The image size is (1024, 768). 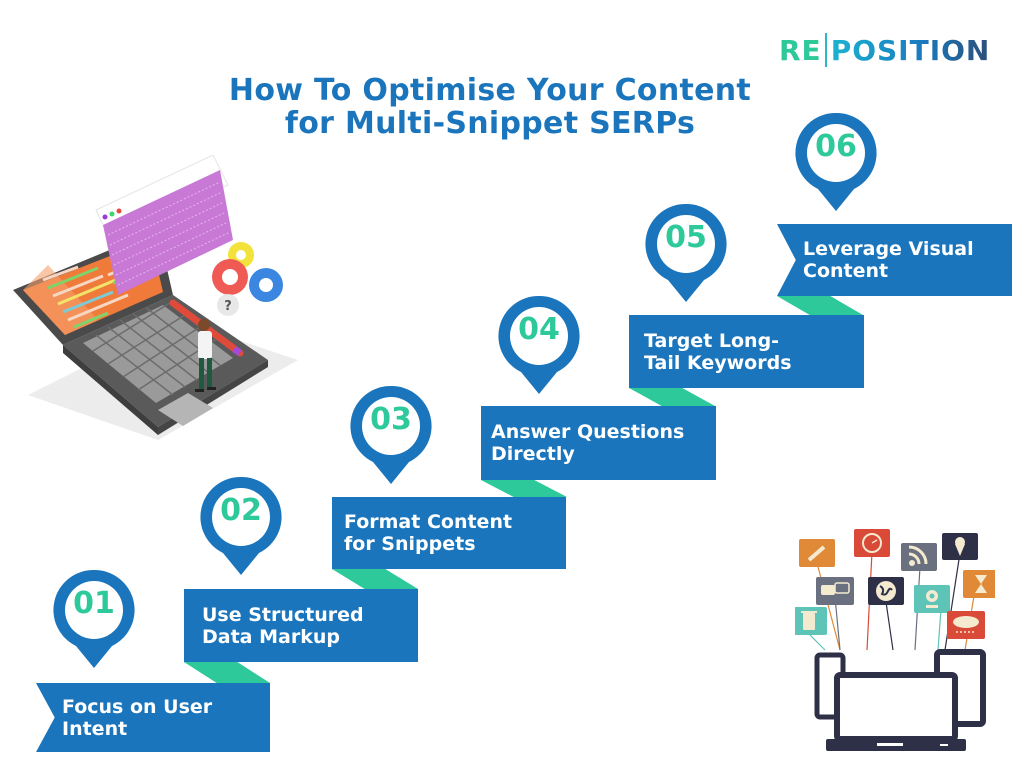 I want to click on logo-divider, so click(x=825, y=50).